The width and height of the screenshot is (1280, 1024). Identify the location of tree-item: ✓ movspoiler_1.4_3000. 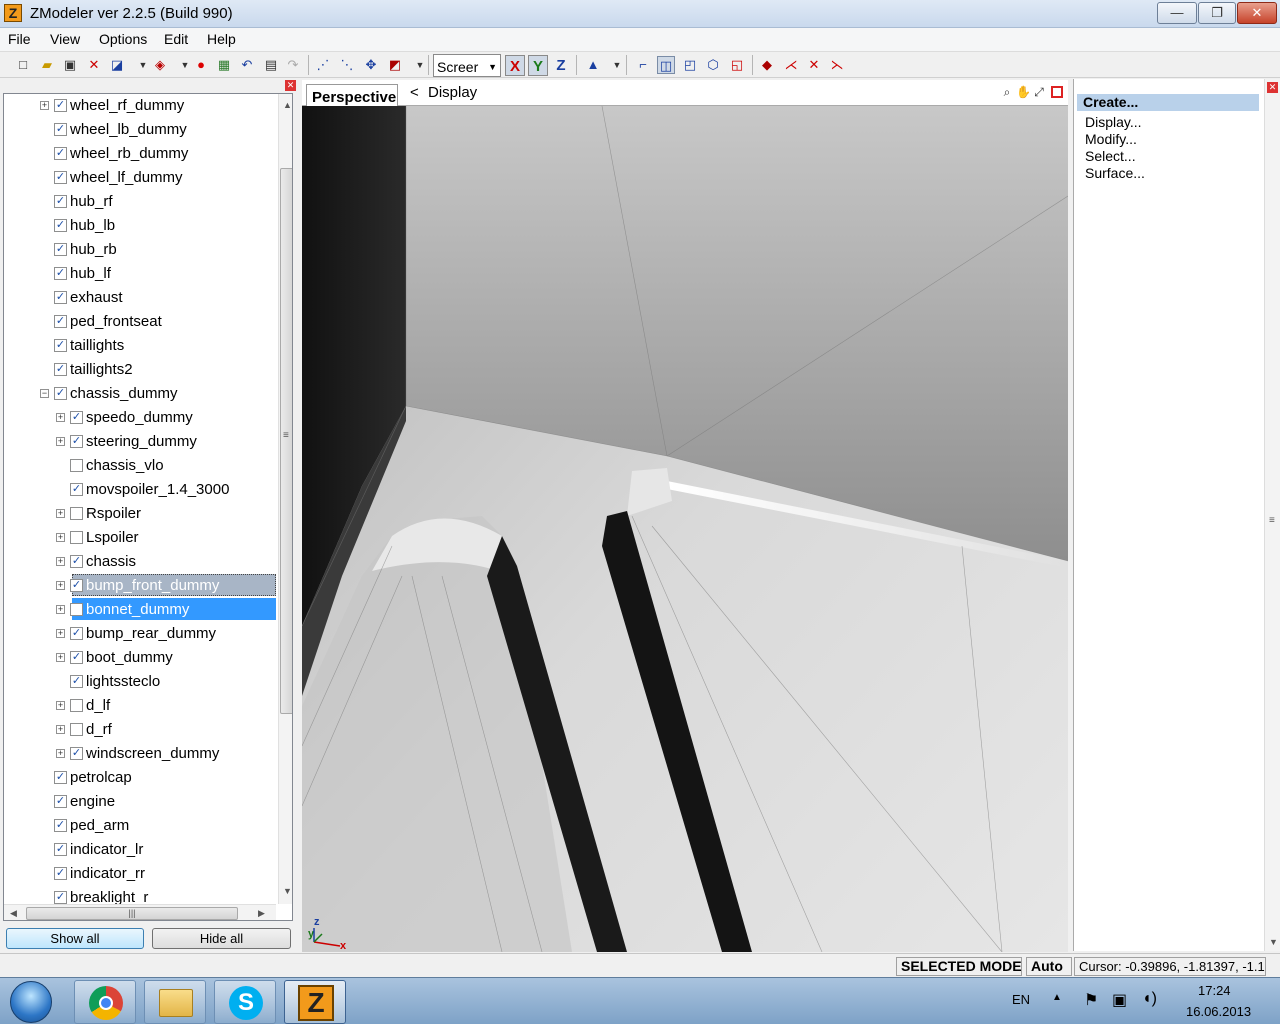
(139, 490).